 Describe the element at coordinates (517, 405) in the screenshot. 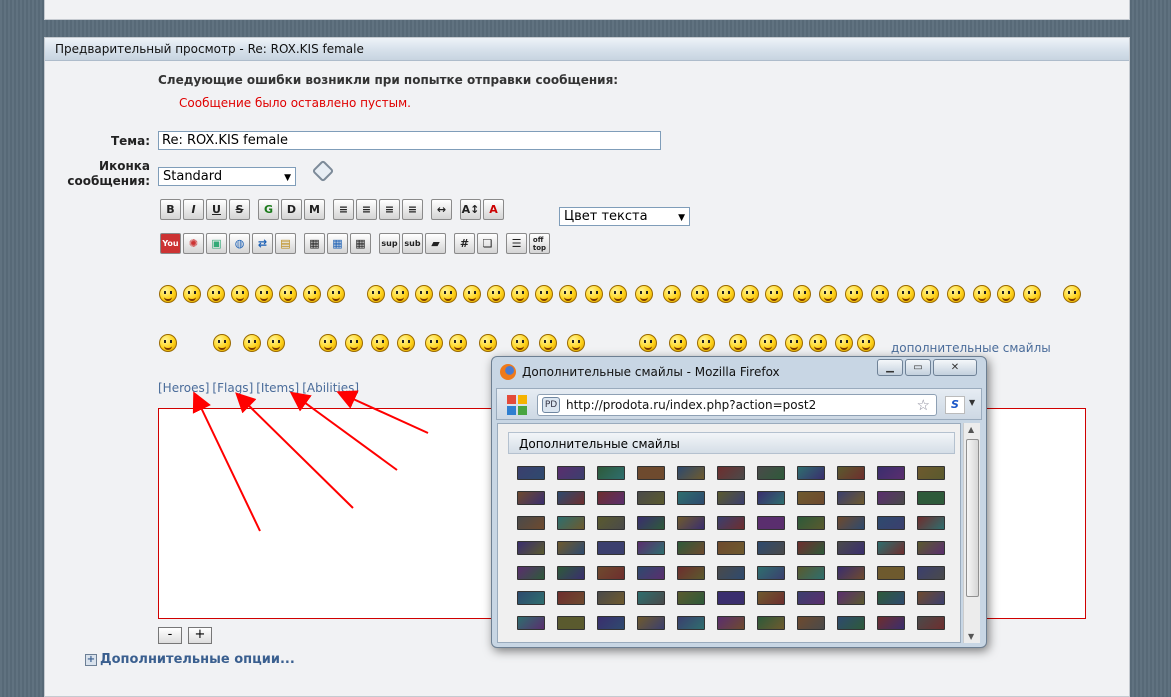

I see `apps-icon` at that location.